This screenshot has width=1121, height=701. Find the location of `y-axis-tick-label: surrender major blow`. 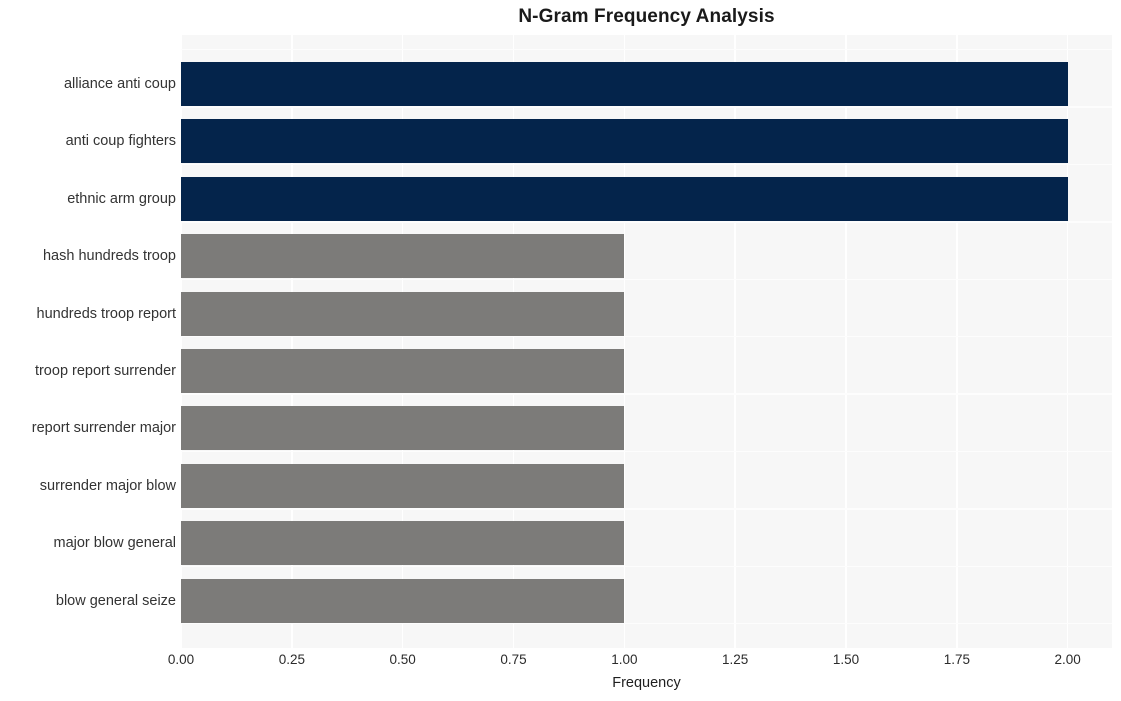

y-axis-tick-label: surrender major blow is located at coordinates (107, 485).